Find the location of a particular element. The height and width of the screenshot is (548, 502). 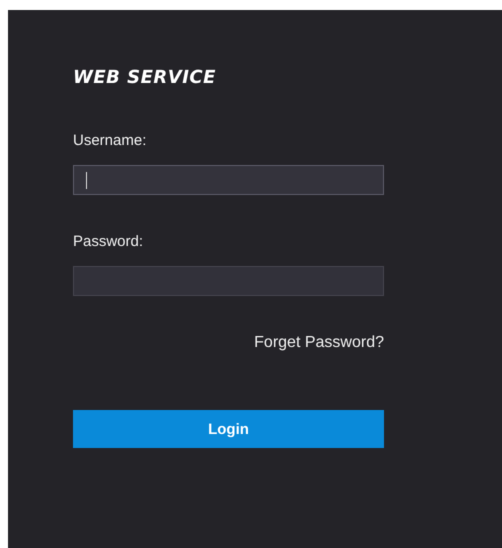

app-title: WEB SERVICE is located at coordinates (145, 77).